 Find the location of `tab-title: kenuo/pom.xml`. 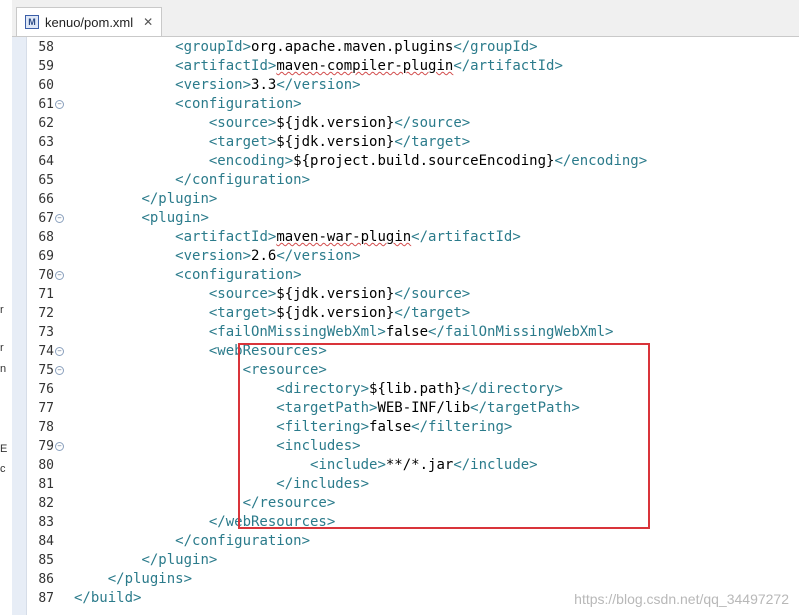

tab-title: kenuo/pom.xml is located at coordinates (89, 22).